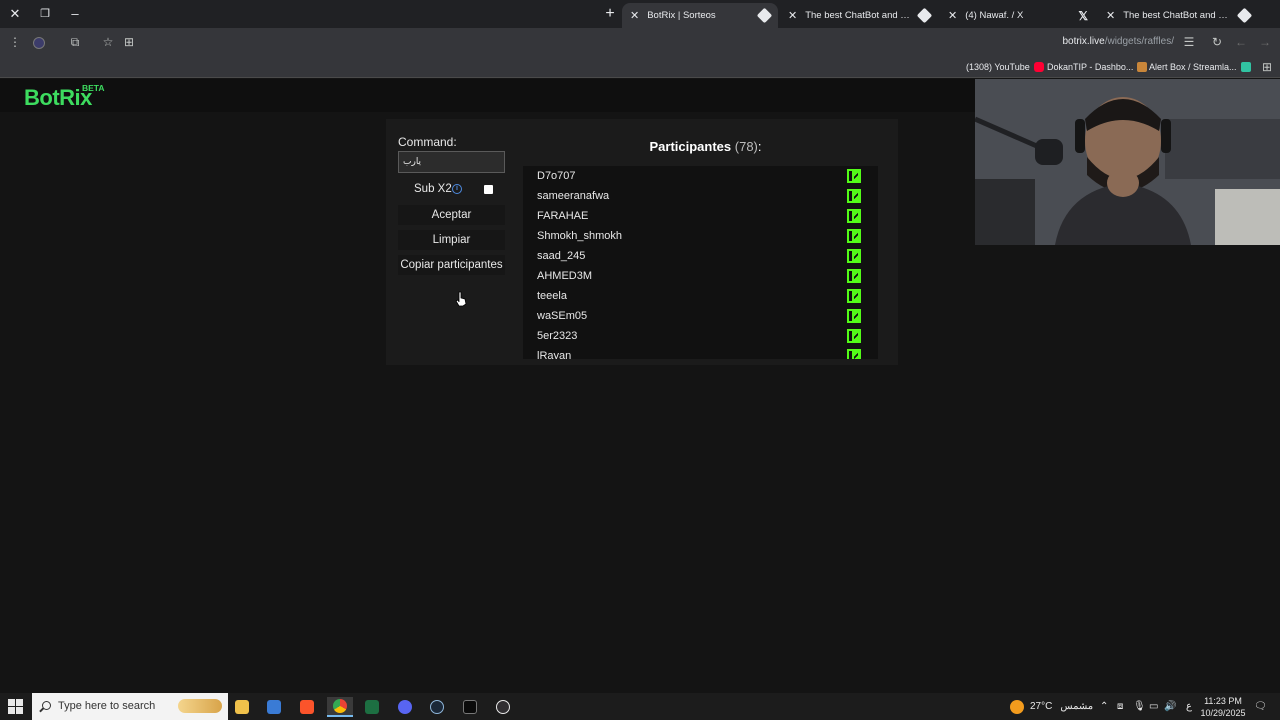 The image size is (1280, 720). What do you see at coordinates (340, 707) in the screenshot?
I see `chrome-icon` at bounding box center [340, 707].